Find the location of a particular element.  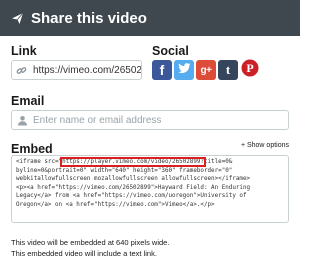

person-icon is located at coordinates (22, 120).